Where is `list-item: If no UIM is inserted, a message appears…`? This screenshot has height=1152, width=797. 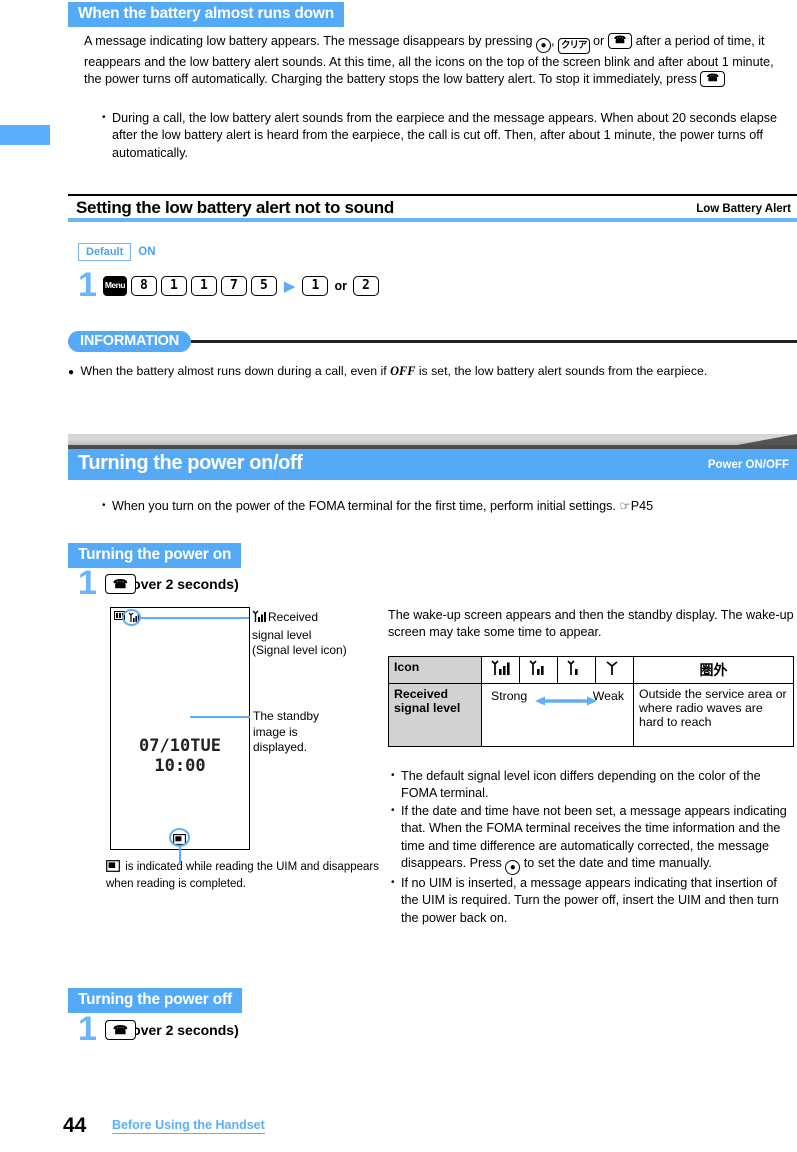
list-item: If no UIM is inserted, a message appears… is located at coordinates (592, 900).